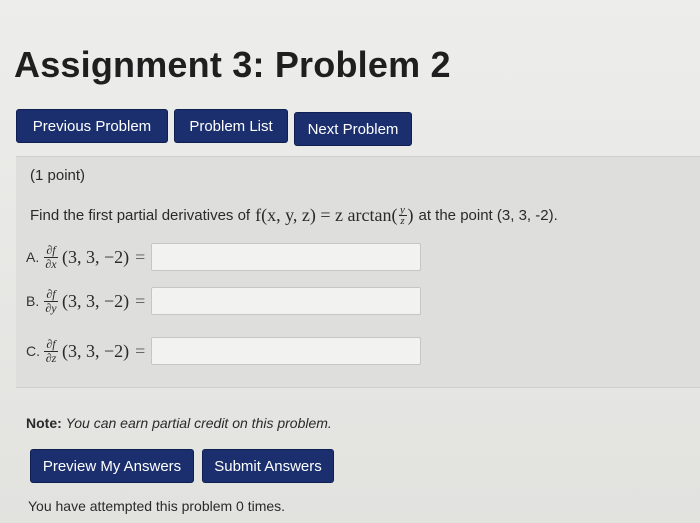 The width and height of the screenshot is (700, 523). I want to click on answer-input-c, so click(286, 351).